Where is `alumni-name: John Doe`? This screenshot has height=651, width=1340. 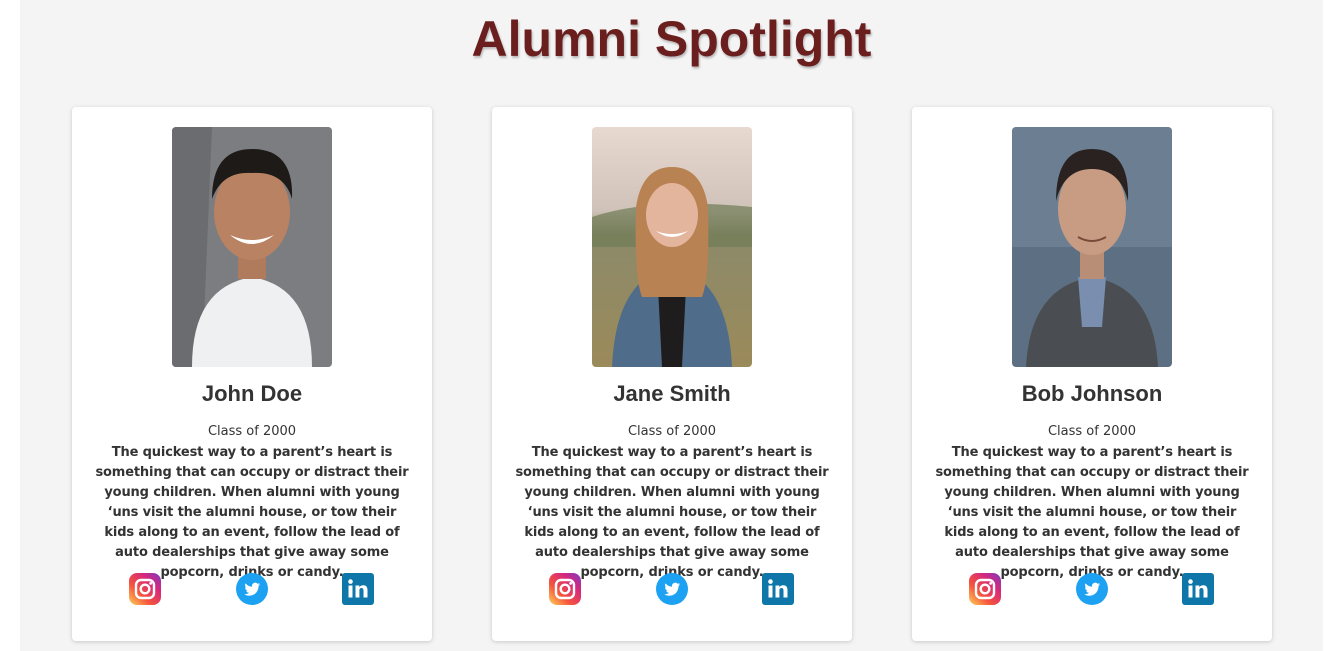
alumni-name: John Doe is located at coordinates (252, 393).